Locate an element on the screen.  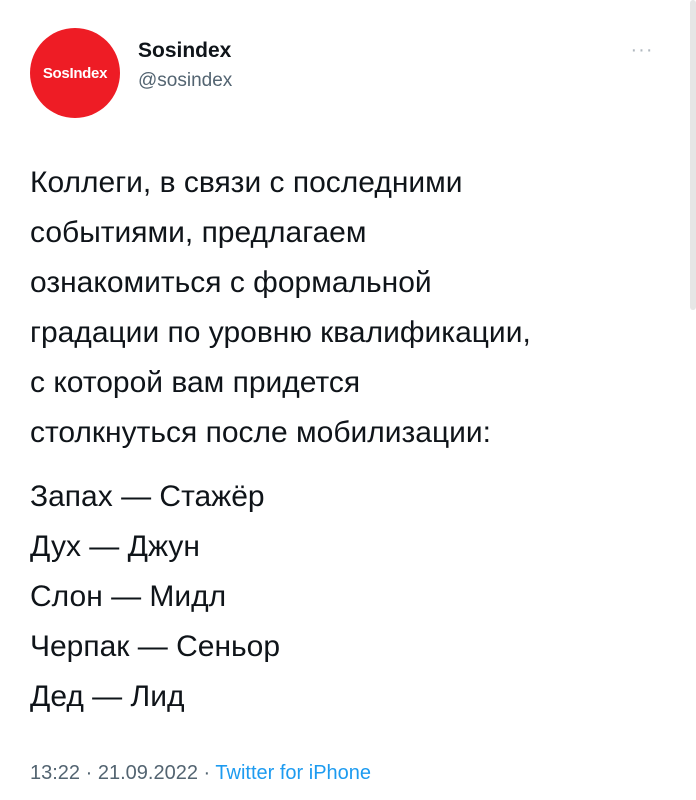
scrollbar is located at coordinates (693, 155).